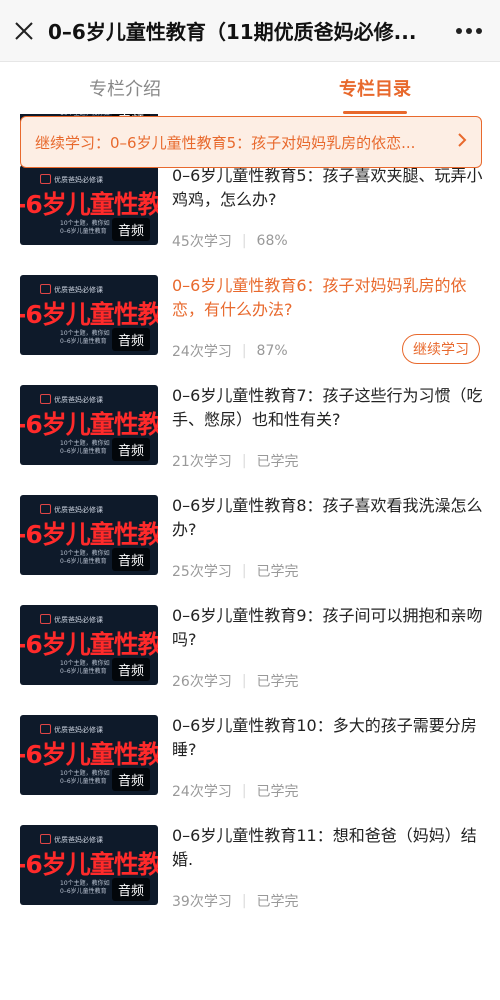 The image size is (500, 1000). I want to click on lesson-meta: 24次学习 | 87%, so click(230, 351).